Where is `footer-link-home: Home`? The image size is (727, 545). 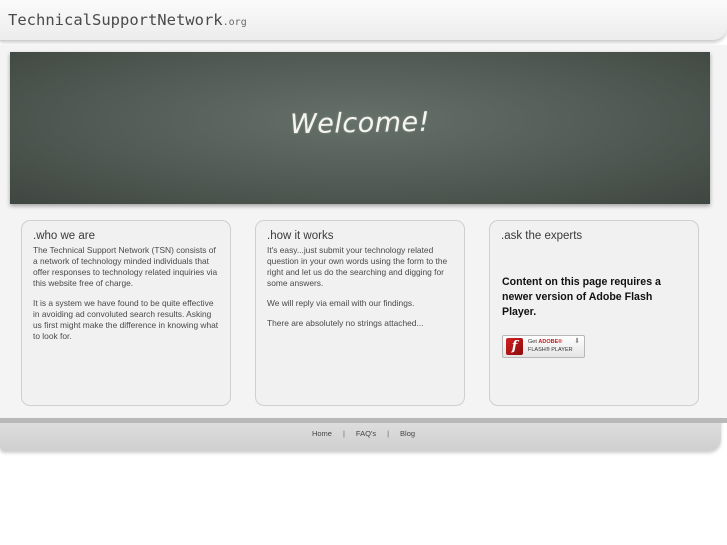
footer-link-home: Home is located at coordinates (322, 433).